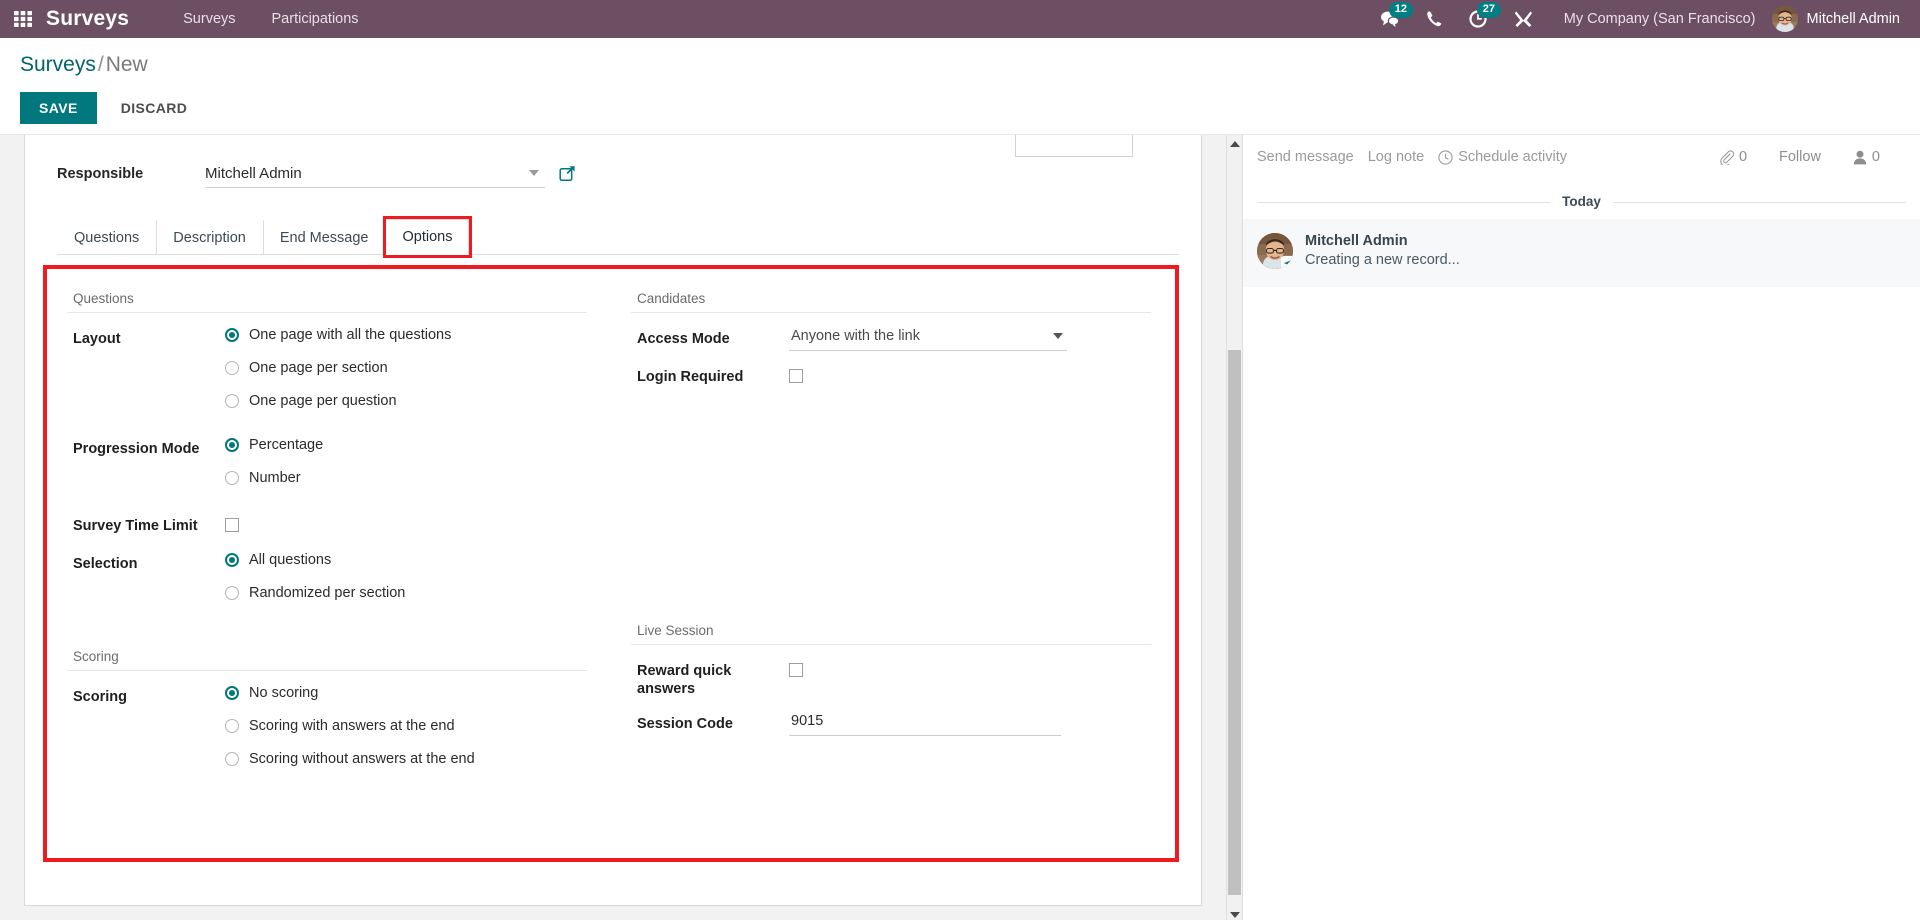 The image size is (1920, 920). Describe the element at coordinates (406, 525) in the screenshot. I see `survey-time-limit-value` at that location.